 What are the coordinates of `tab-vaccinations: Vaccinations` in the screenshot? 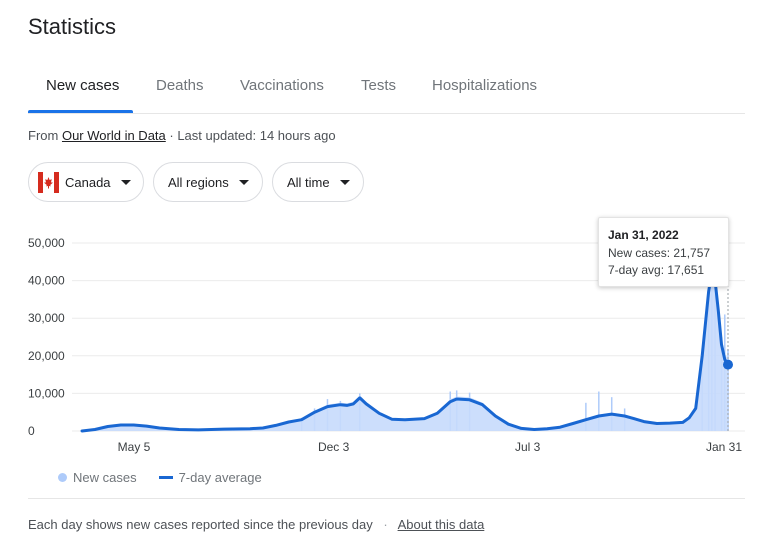 It's located at (282, 85).